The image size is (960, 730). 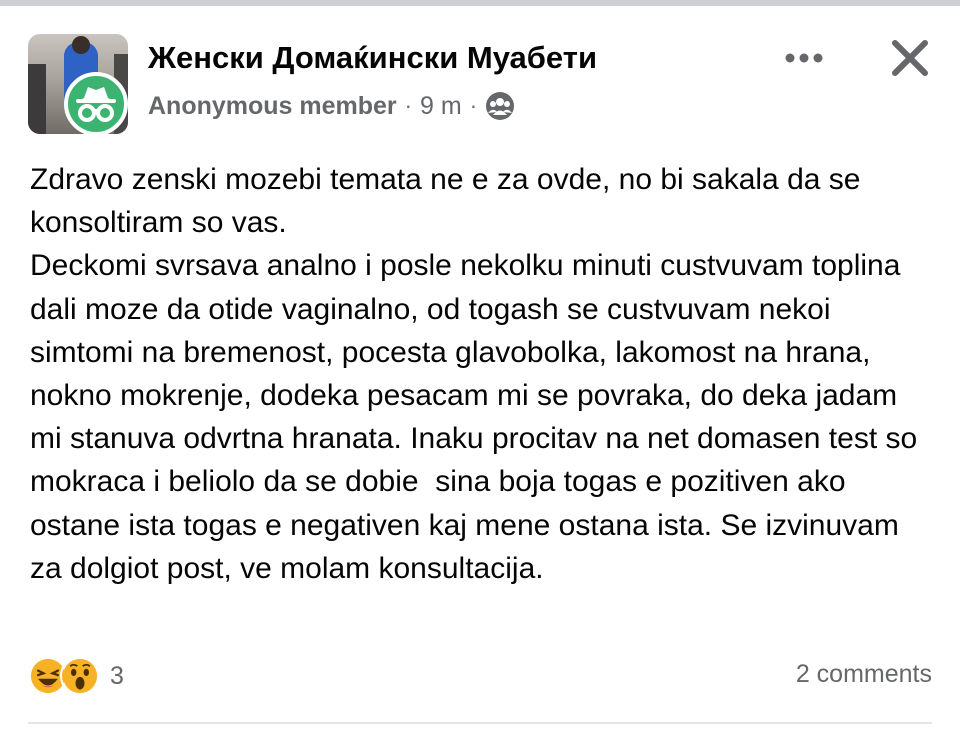 I want to click on post-time: 9 m, so click(x=441, y=106).